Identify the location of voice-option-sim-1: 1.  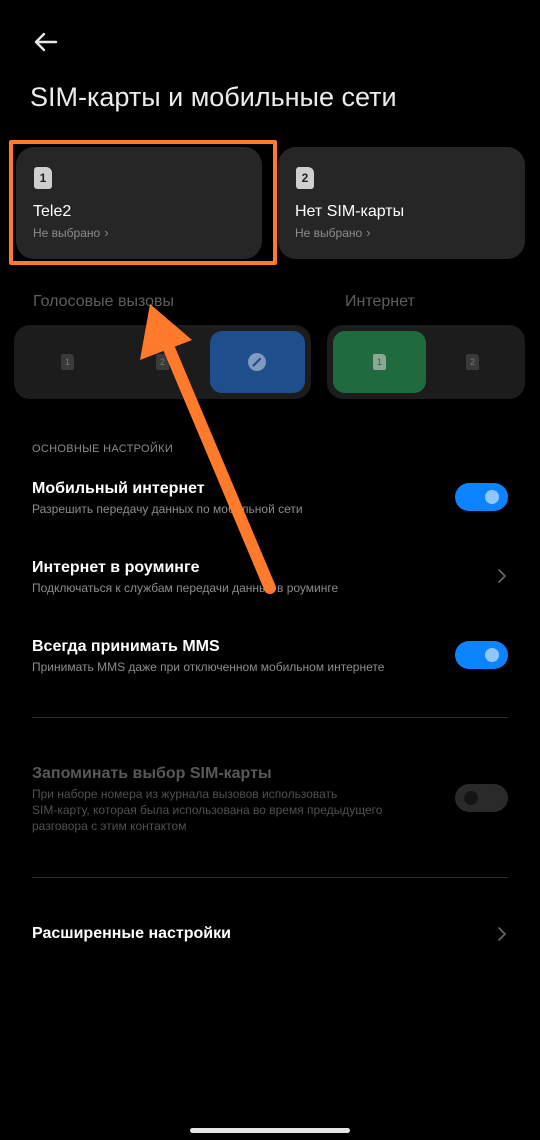
(67, 362).